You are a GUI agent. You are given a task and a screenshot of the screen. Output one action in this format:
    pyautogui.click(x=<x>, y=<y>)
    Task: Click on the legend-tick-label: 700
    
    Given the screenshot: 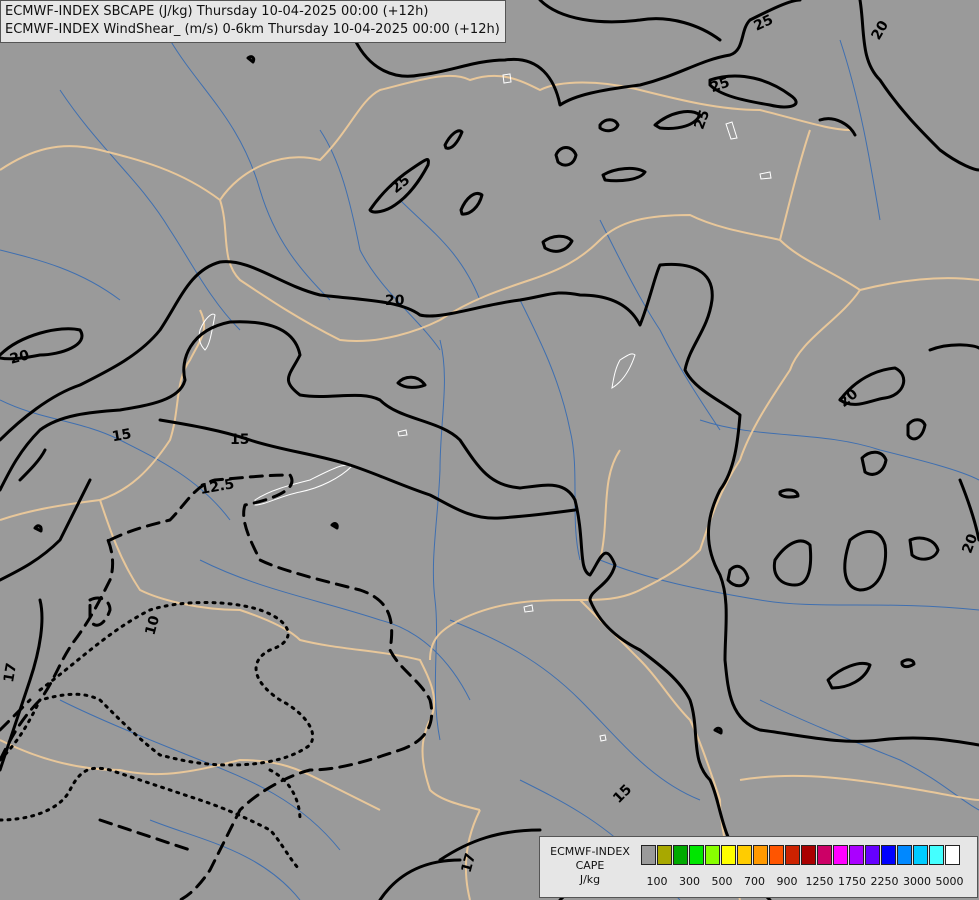 What is the action you would take?
    pyautogui.click(x=754, y=881)
    